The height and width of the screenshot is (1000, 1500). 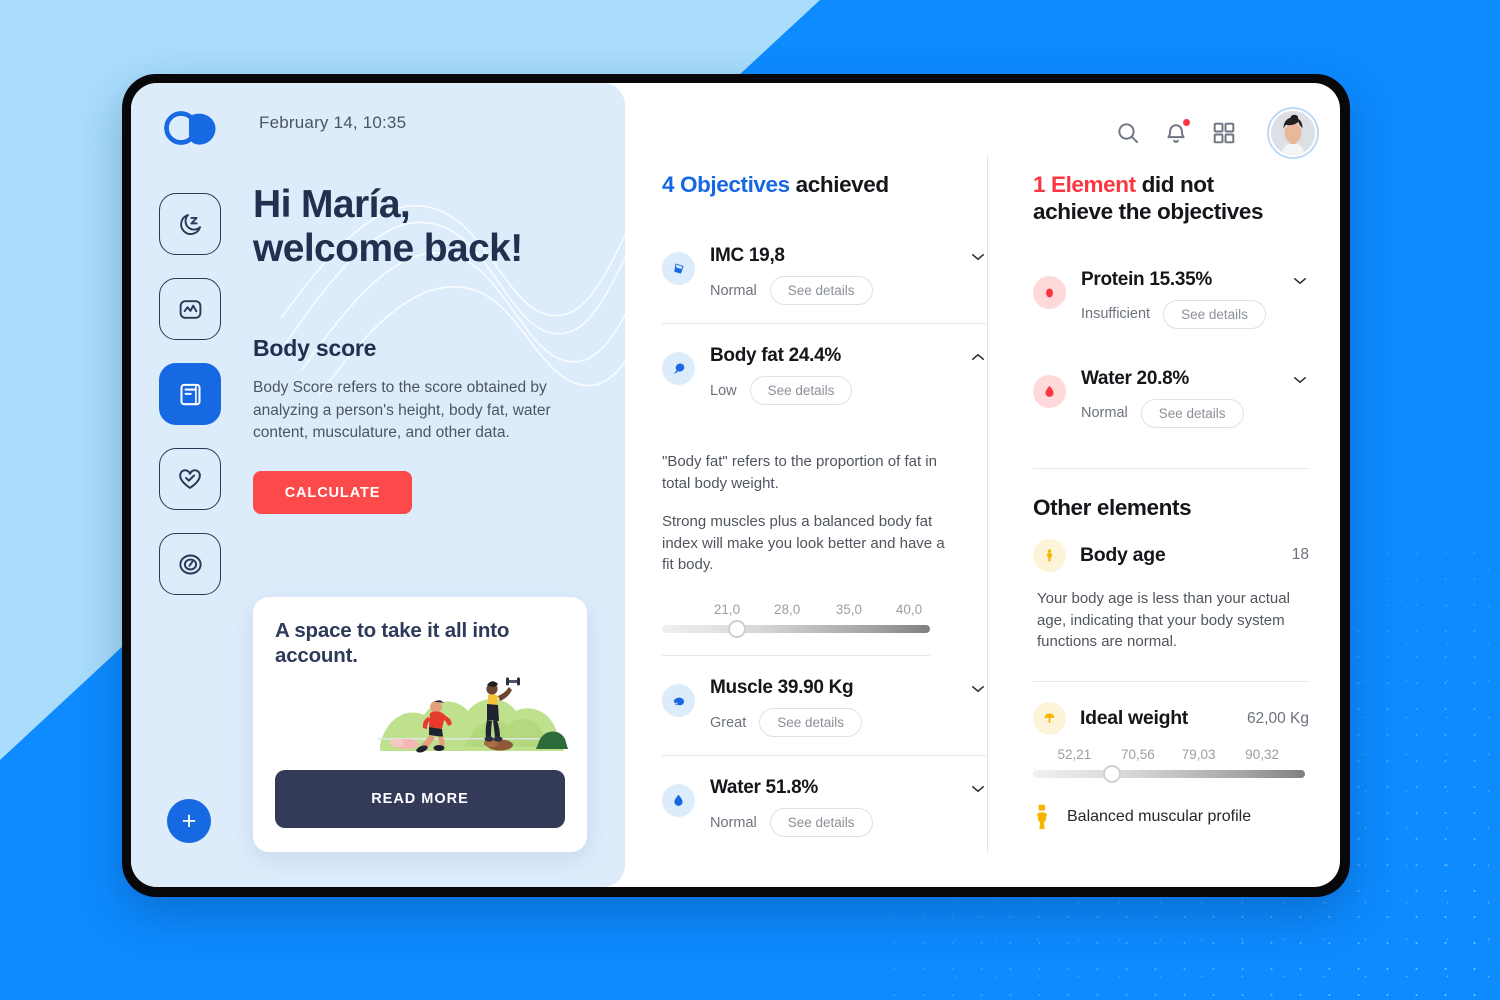 I want to click on body-fat-slider: 21,0 28,0 35,0 40,0, so click(x=824, y=623).